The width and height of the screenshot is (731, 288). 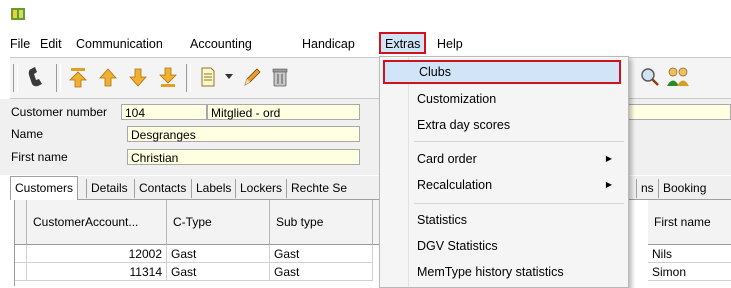 I want to click on phone-button, so click(x=36, y=77).